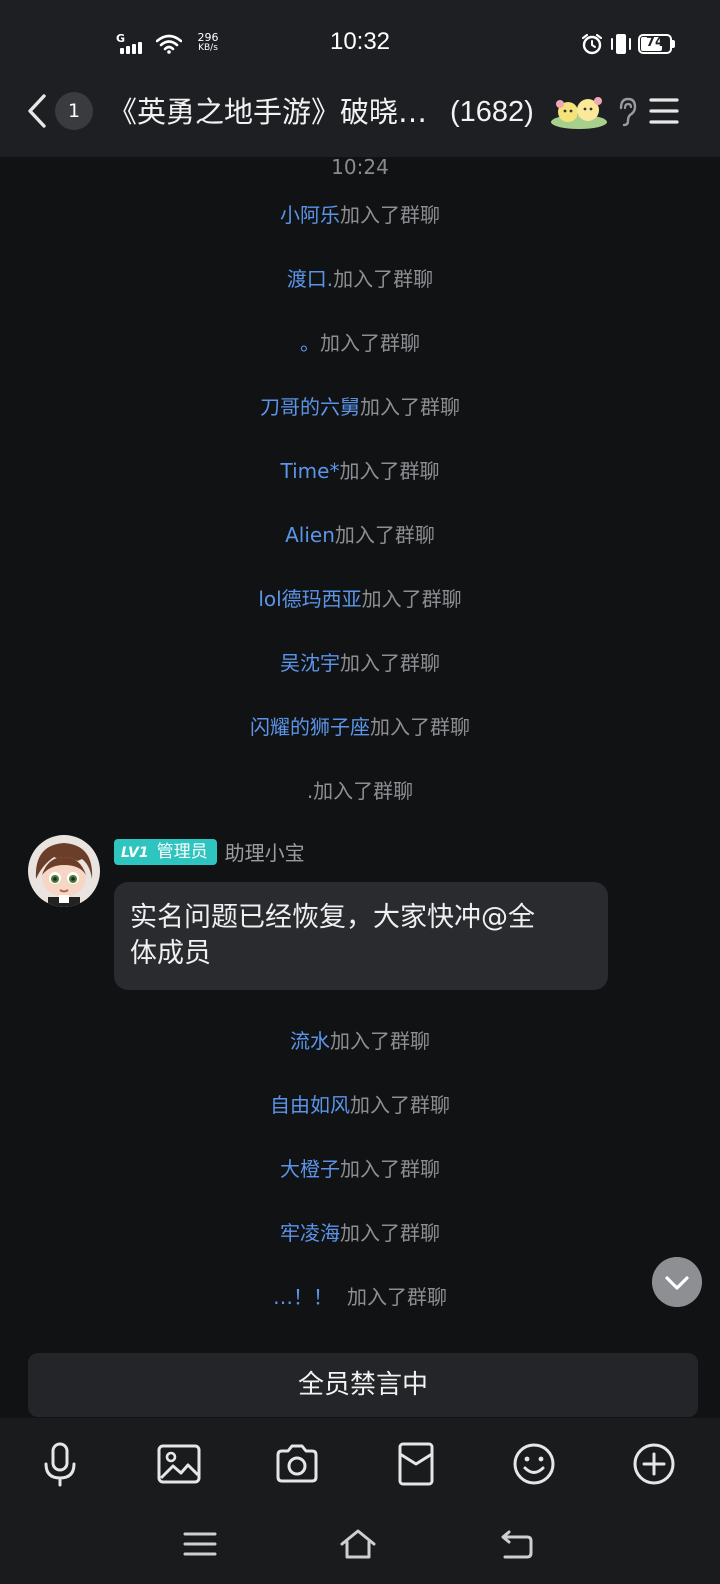 This screenshot has height=1584, width=720. I want to click on role-badge: LV1 管理员, so click(165, 851).